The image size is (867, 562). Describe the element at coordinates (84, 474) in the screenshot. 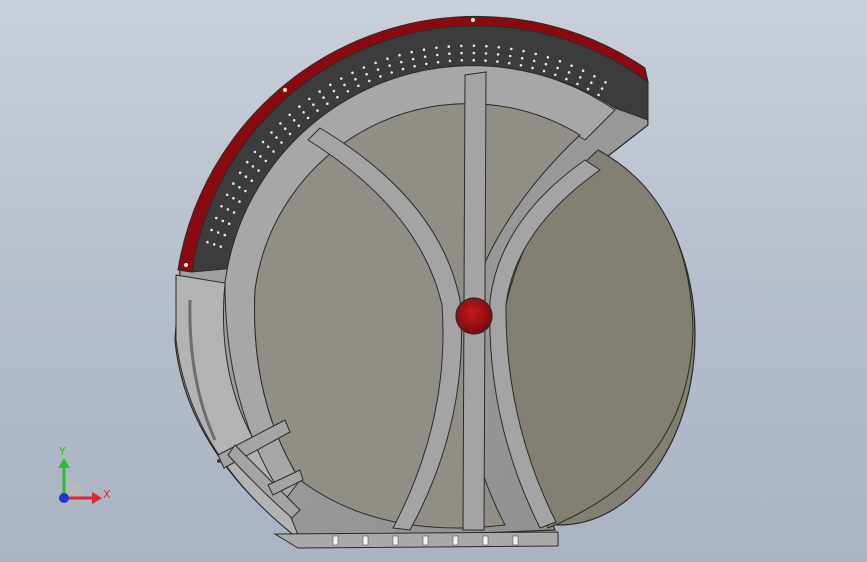

I see `coordinate-triad-icon: Y X` at that location.